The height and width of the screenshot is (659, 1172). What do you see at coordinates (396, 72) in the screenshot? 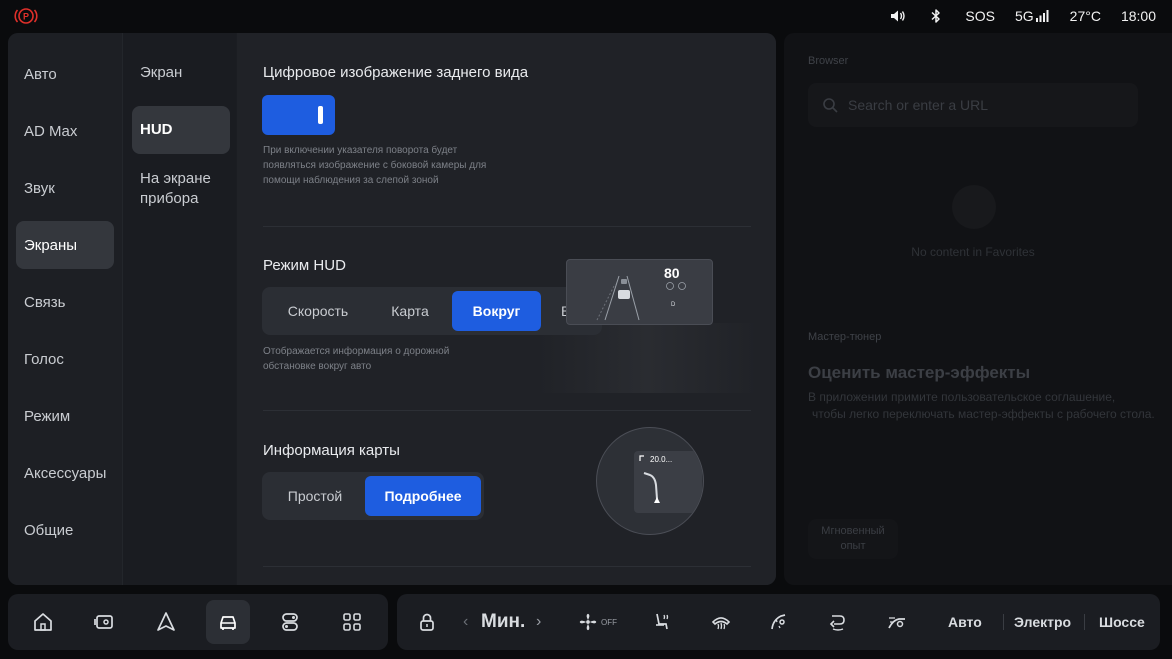
I see `rear-view-title: Цифровое изображение заднего вида` at bounding box center [396, 72].